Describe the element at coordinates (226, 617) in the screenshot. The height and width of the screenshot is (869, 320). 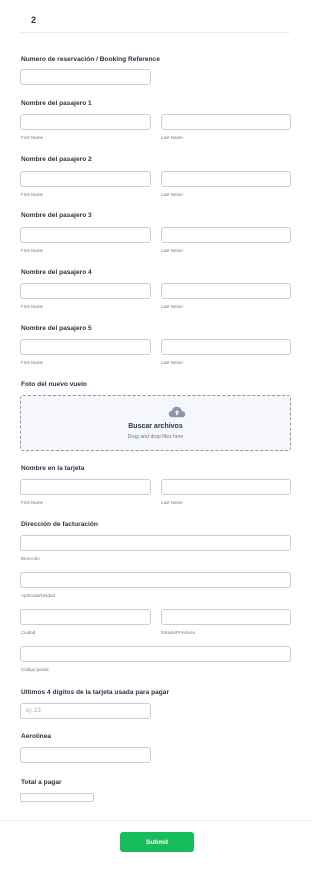
I see `state-input` at that location.